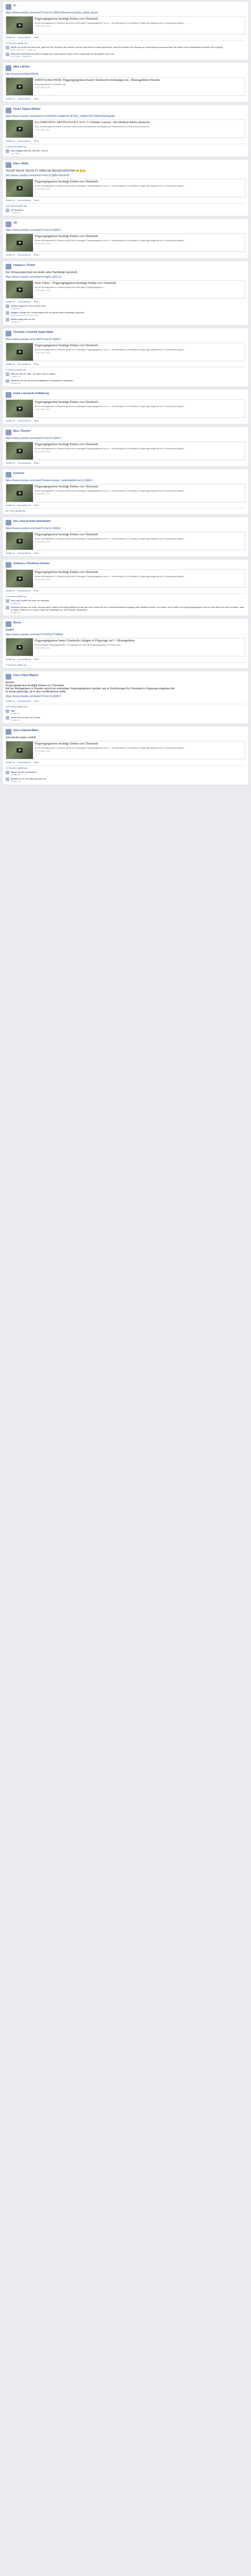 This screenshot has width=251, height=2576. I want to click on shared-target: Brillen, so click(26, 67).